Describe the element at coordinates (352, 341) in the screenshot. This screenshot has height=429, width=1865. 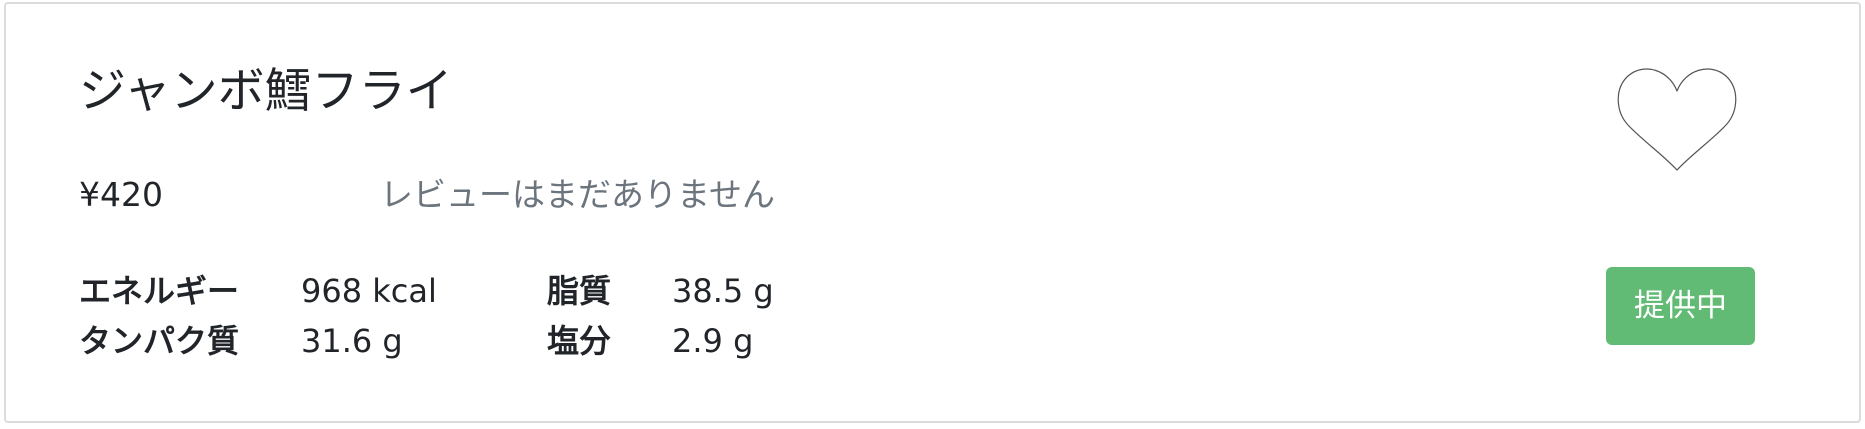
I see `nutrition-protein-value: 31.6 g` at that location.